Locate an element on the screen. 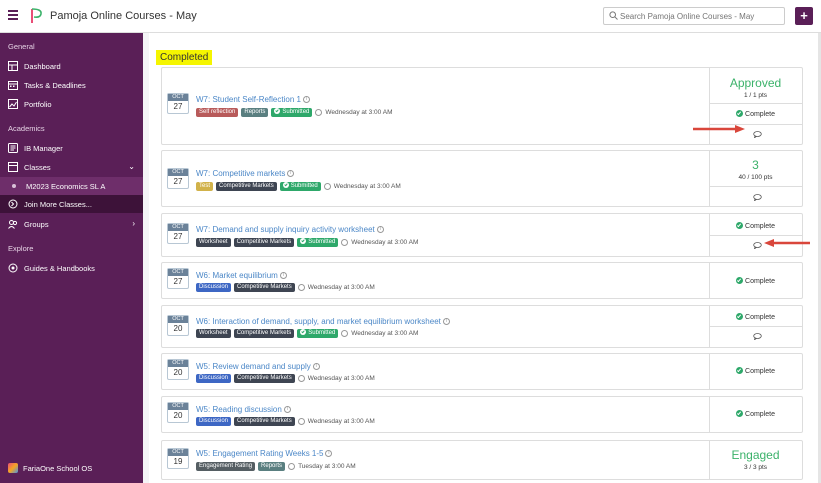  search-icon is located at coordinates (613, 15).